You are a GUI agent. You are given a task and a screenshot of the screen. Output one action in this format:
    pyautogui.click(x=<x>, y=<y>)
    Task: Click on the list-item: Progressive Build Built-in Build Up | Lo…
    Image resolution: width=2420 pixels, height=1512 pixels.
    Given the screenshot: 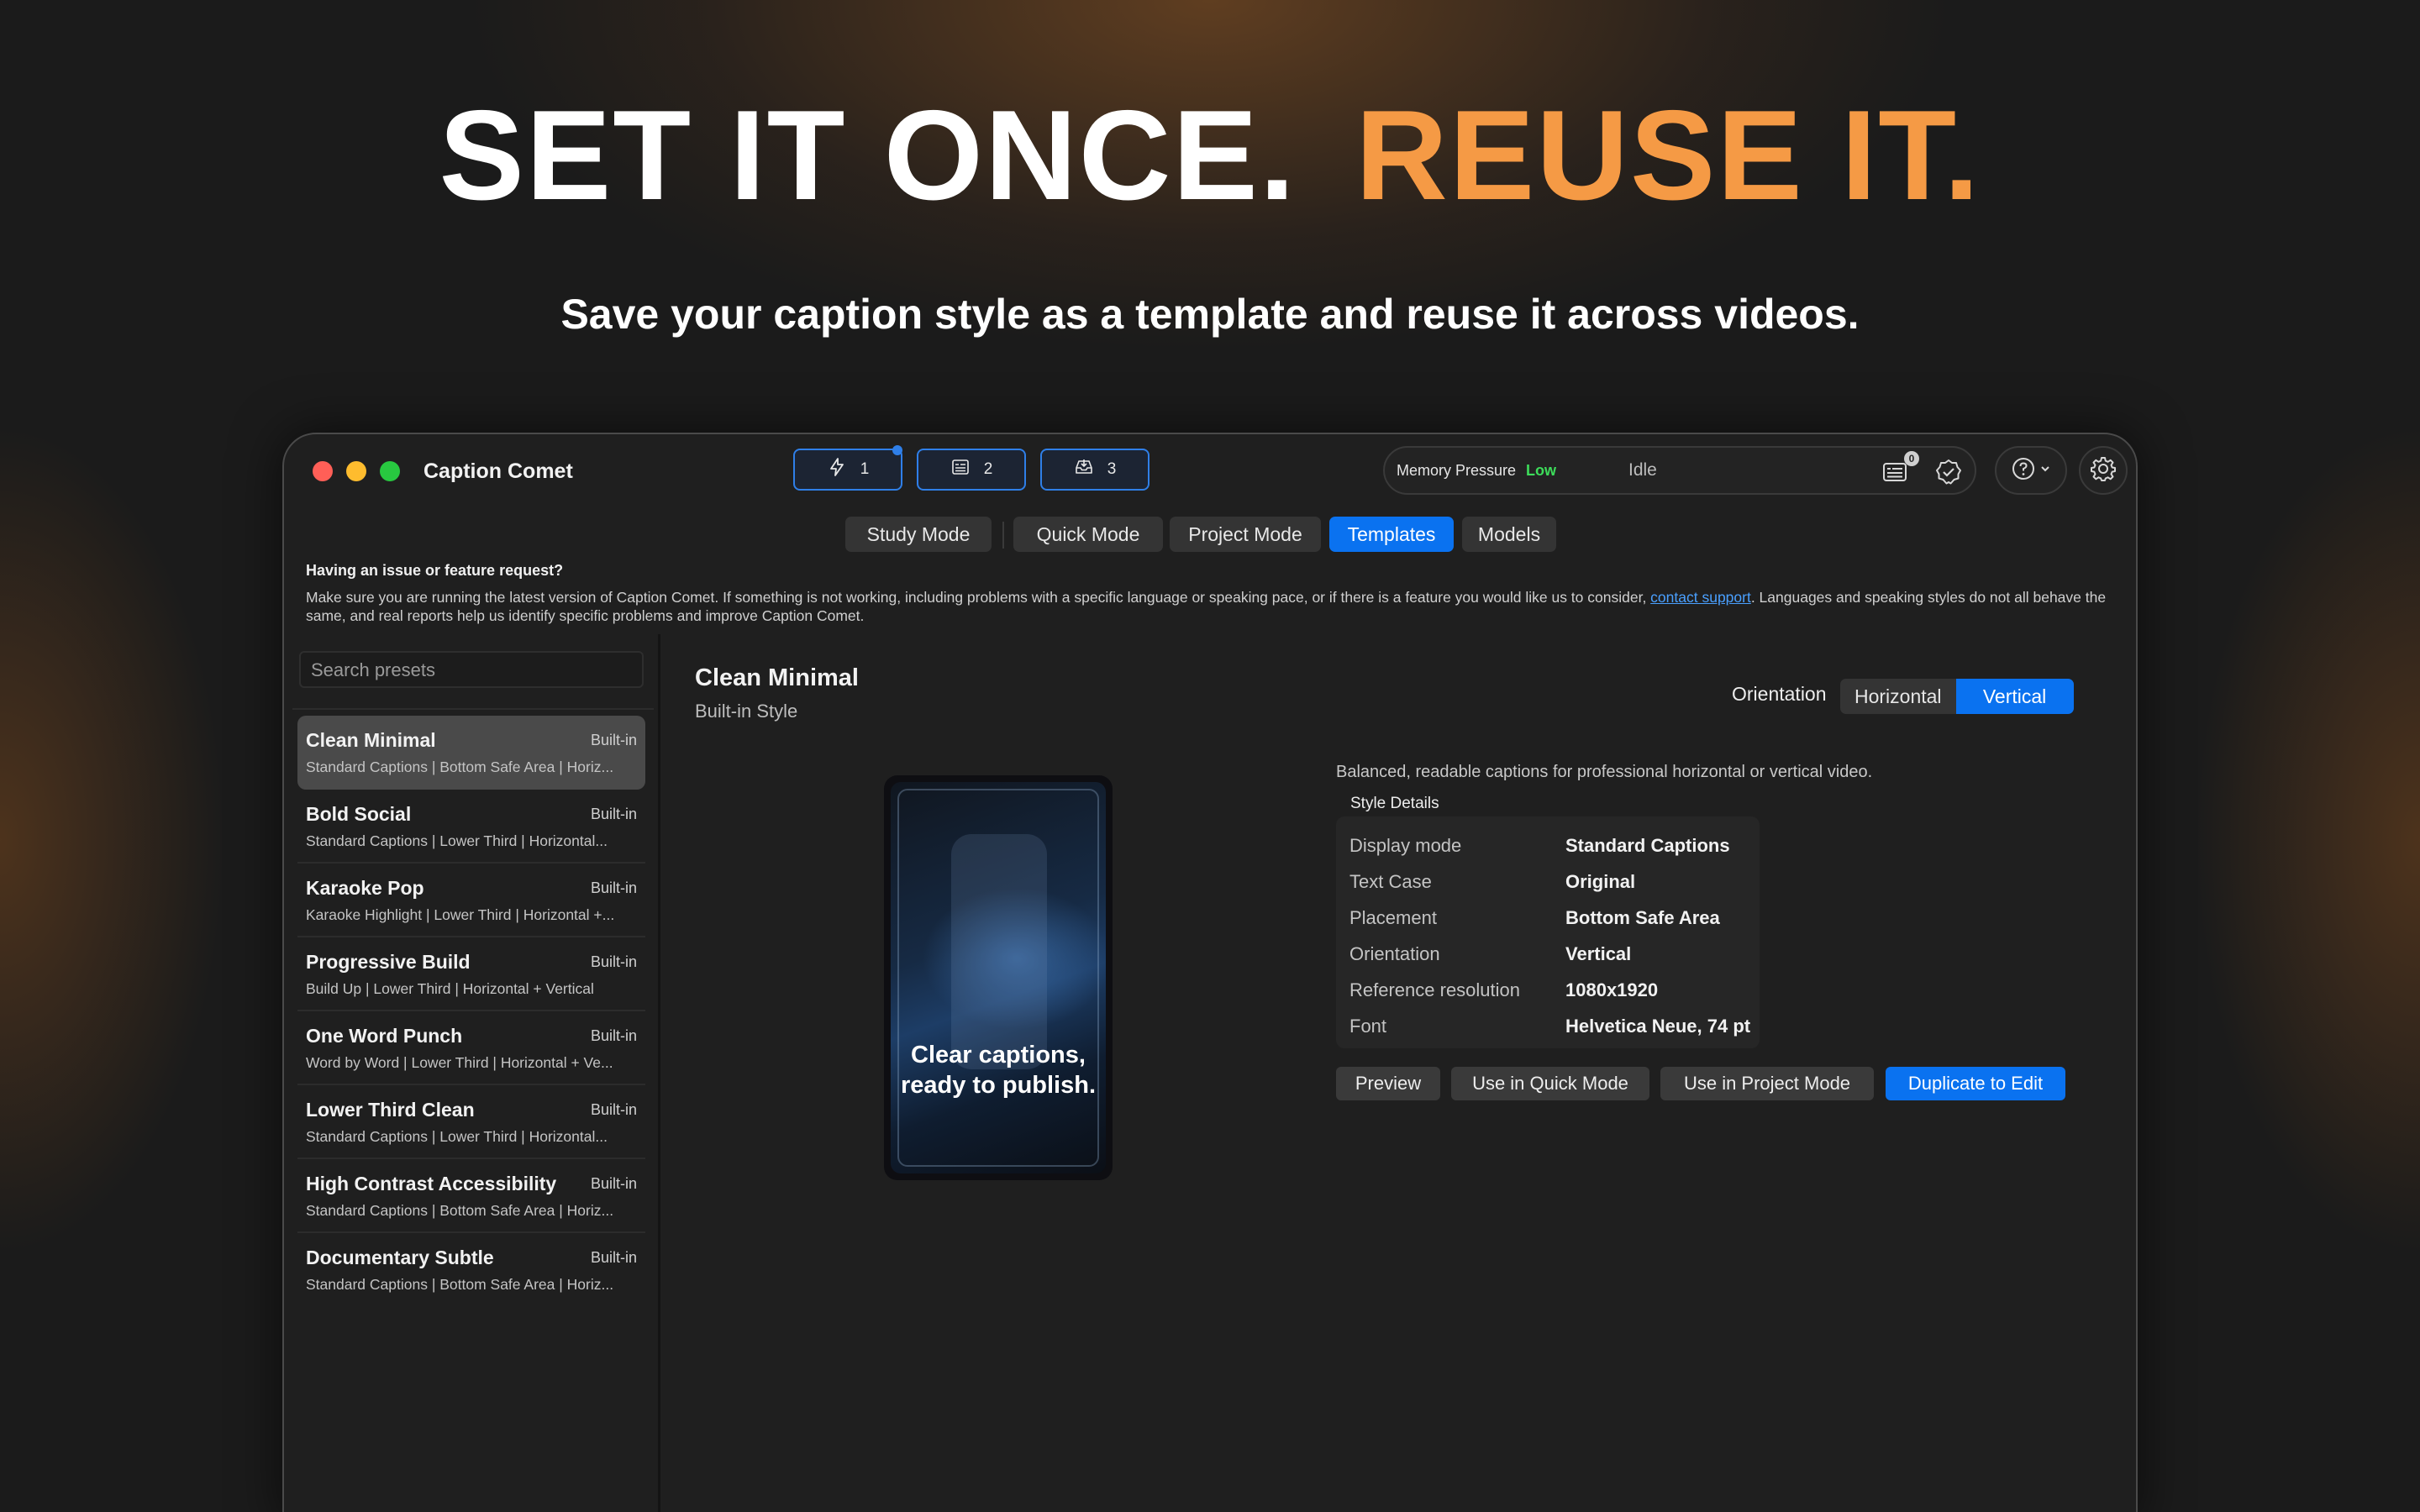 What is the action you would take?
    pyautogui.click(x=471, y=974)
    